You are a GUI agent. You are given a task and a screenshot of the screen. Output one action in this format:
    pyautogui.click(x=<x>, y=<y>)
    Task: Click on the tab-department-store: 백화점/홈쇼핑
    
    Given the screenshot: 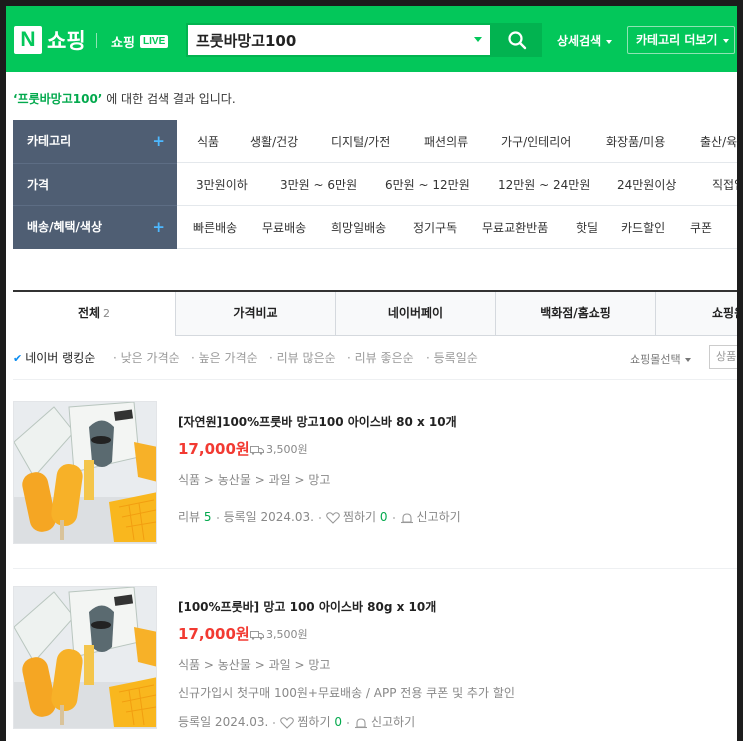 What is the action you would take?
    pyautogui.click(x=575, y=314)
    